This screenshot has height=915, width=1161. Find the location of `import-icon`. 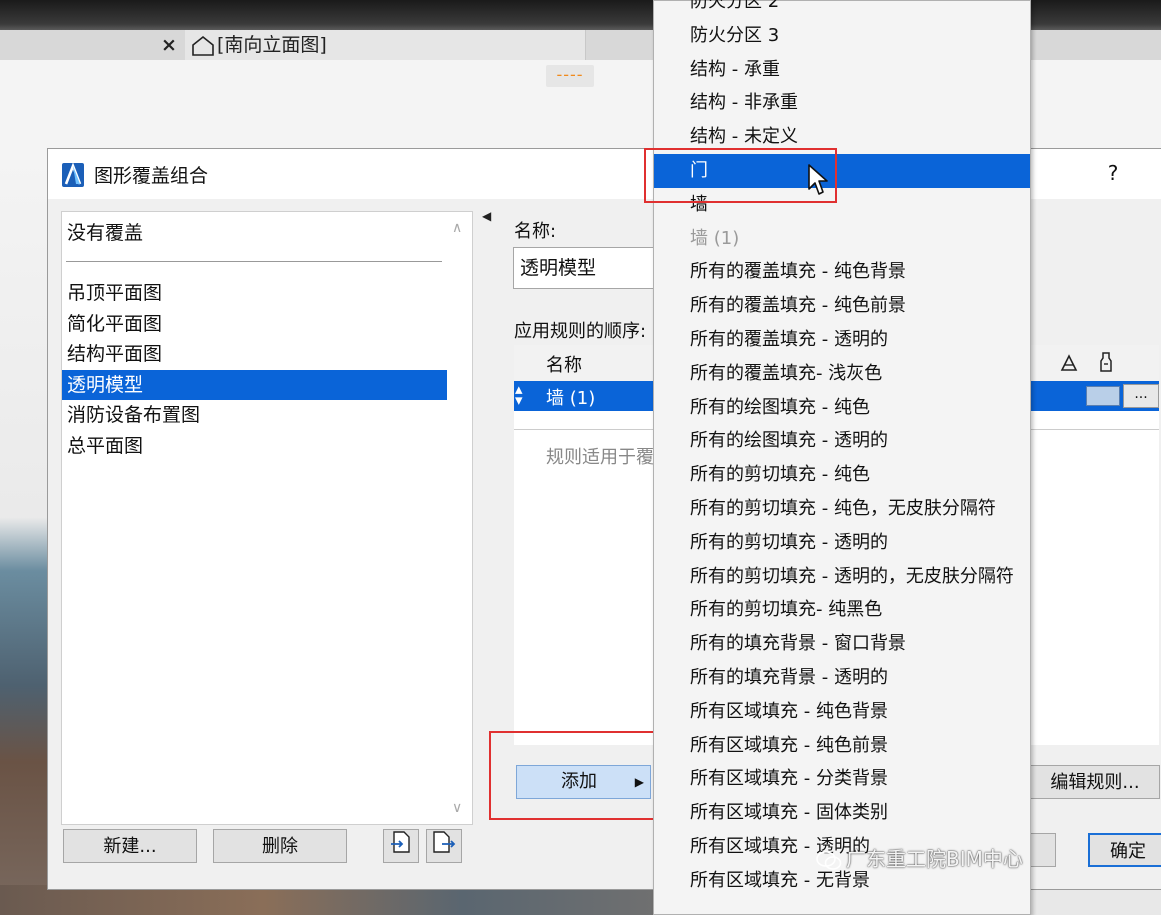

import-icon is located at coordinates (400, 842).